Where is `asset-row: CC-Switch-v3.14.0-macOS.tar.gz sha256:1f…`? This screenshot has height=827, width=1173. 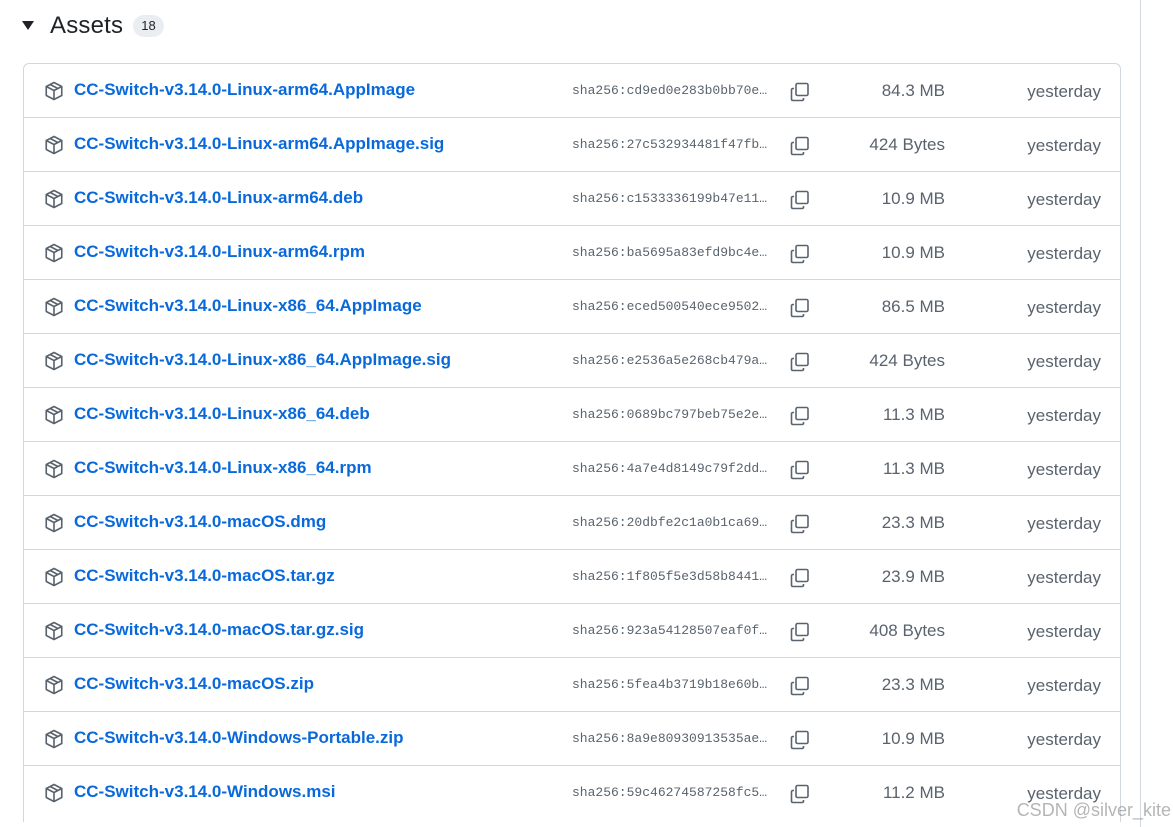 asset-row: CC-Switch-v3.14.0-macOS.tar.gz sha256:1f… is located at coordinates (572, 577).